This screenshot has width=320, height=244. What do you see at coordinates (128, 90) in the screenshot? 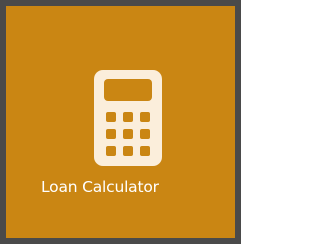
I see `calculator-display` at bounding box center [128, 90].